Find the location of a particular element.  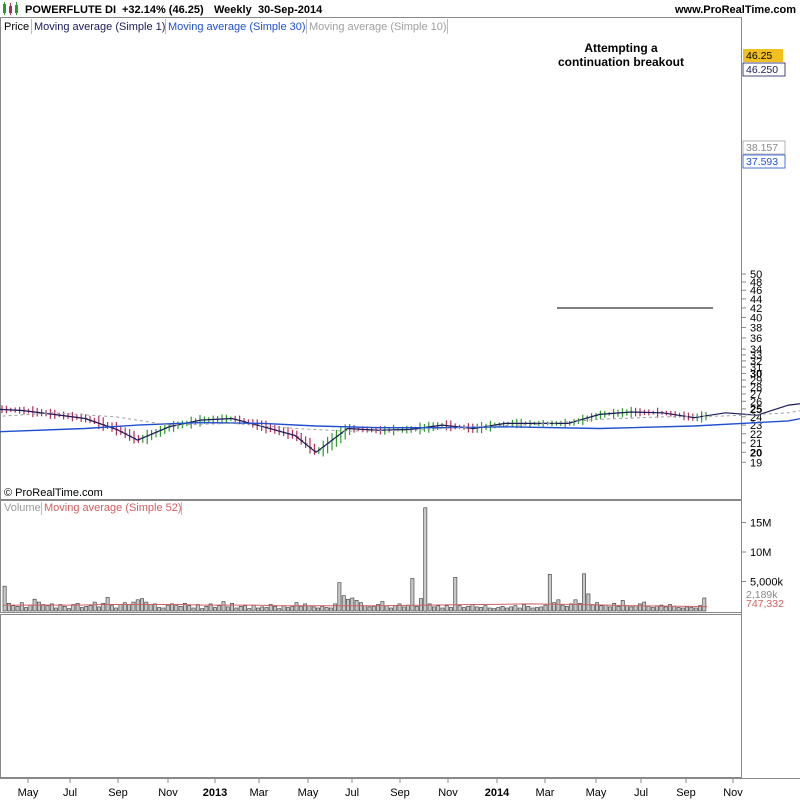

legend-vol-ma: Moving average (Simple 52) is located at coordinates (113, 508).